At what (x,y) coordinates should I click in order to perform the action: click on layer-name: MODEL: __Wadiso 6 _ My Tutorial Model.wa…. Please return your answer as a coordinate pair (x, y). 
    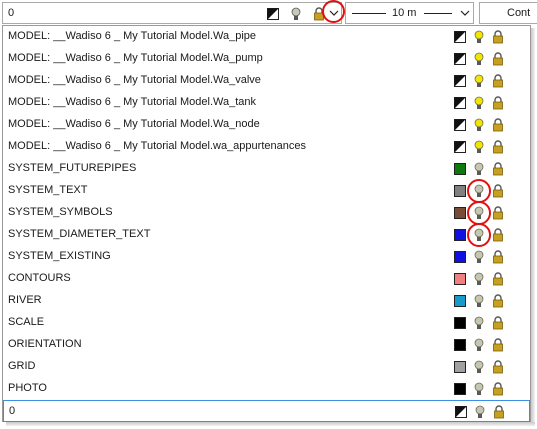
    Looking at the image, I should click on (157, 146).